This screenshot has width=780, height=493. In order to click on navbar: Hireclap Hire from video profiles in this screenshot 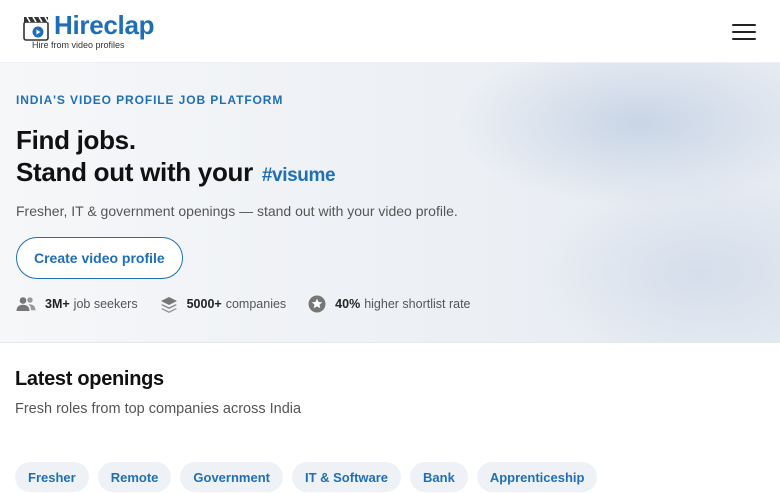, I will do `click(390, 31)`.